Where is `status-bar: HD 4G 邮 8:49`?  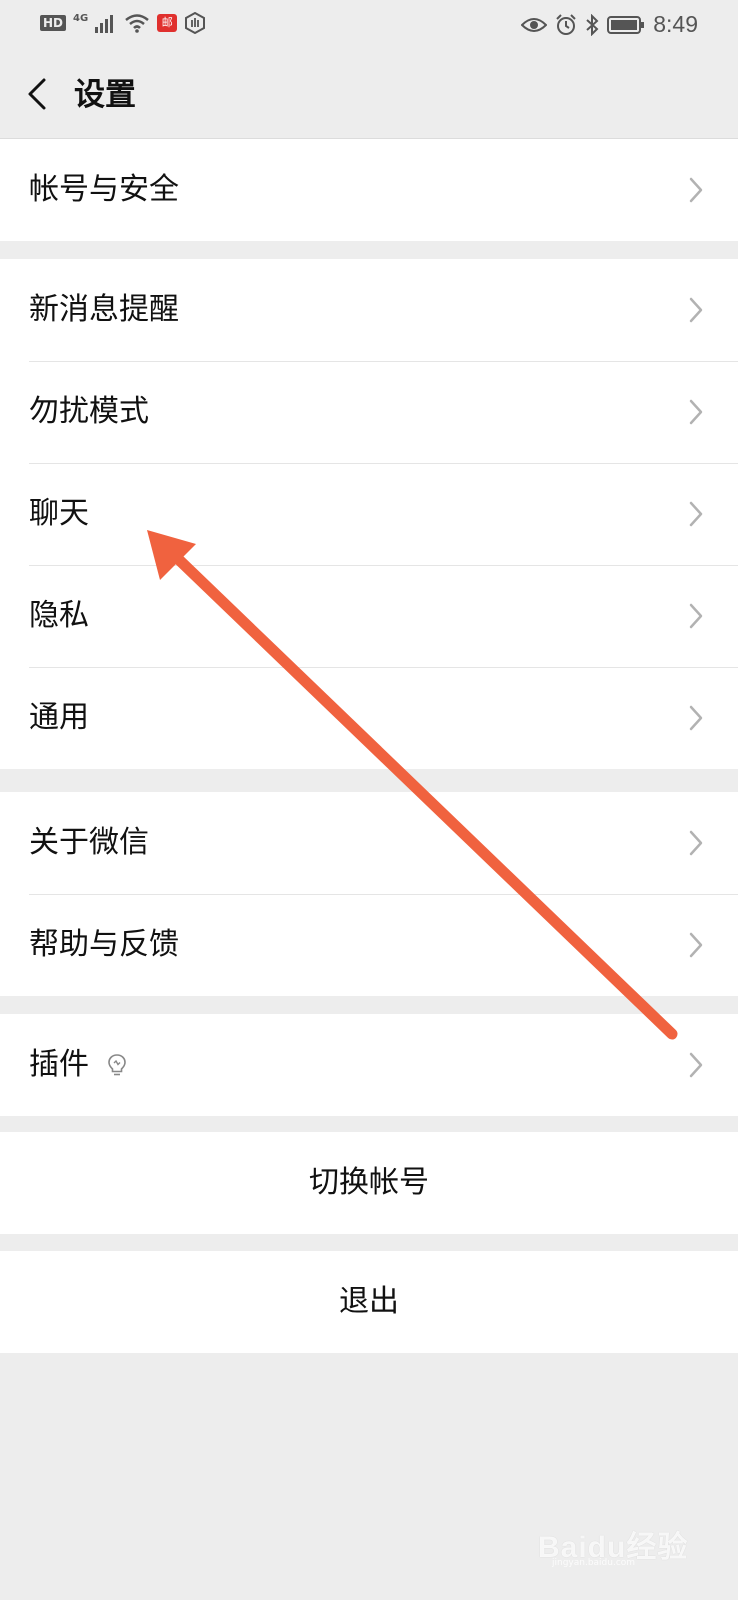
status-bar: HD 4G 邮 8:49 is located at coordinates (369, 25).